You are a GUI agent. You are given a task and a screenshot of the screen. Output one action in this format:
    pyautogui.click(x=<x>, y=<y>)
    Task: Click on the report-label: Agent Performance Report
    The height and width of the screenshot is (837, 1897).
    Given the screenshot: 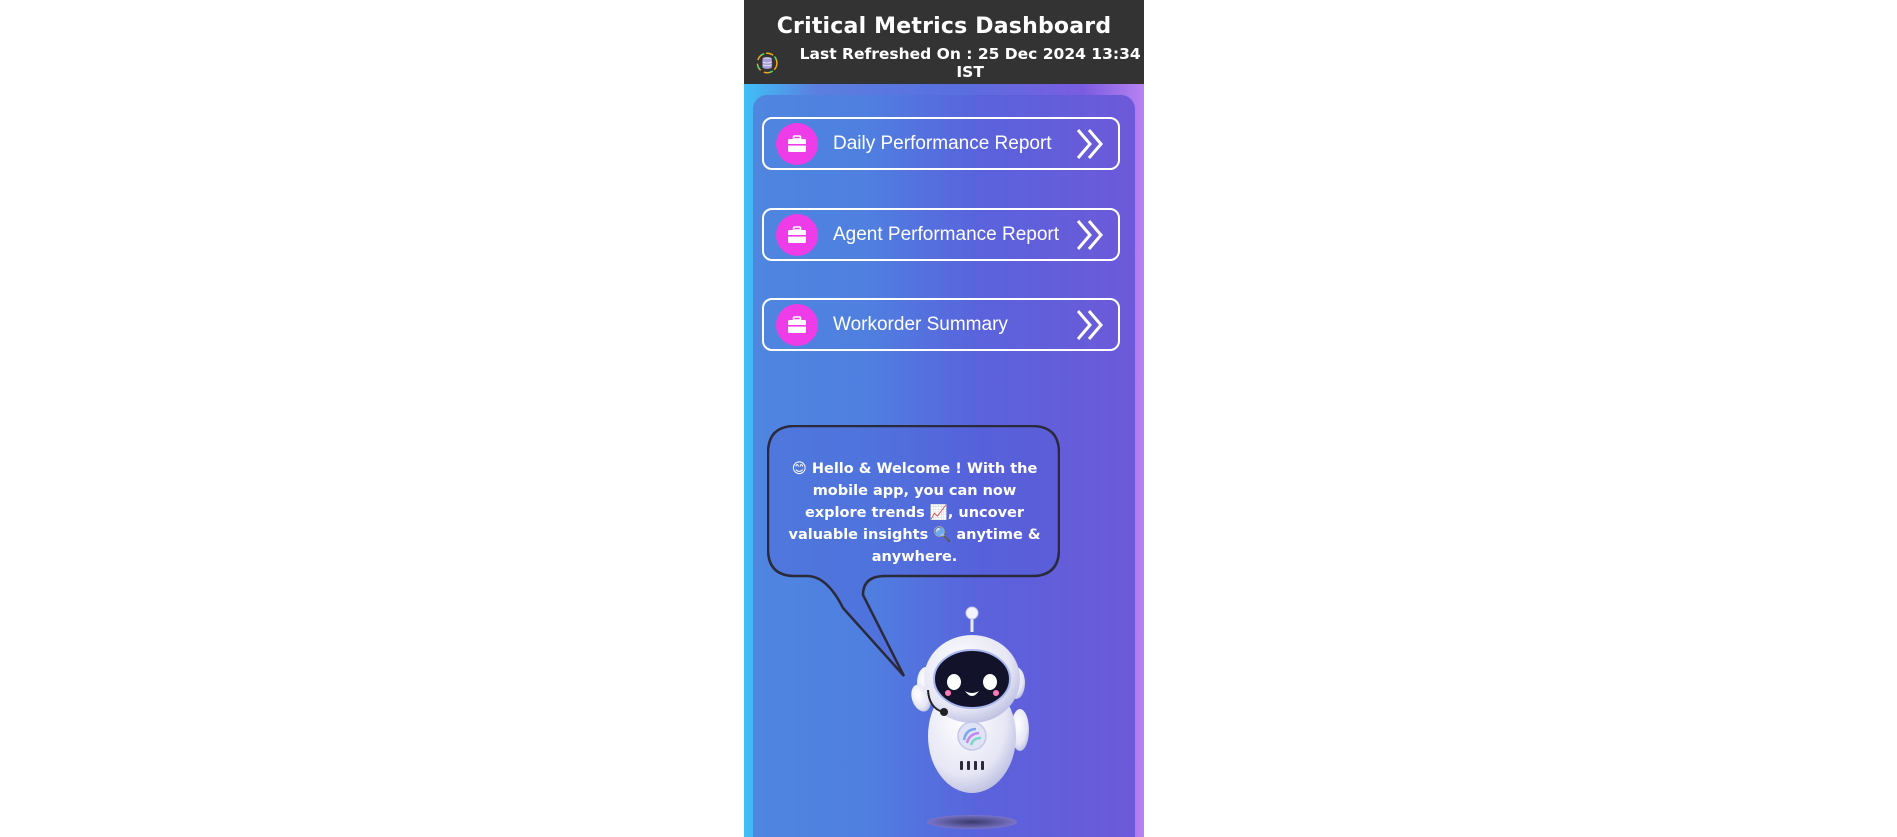 What is the action you would take?
    pyautogui.click(x=946, y=234)
    